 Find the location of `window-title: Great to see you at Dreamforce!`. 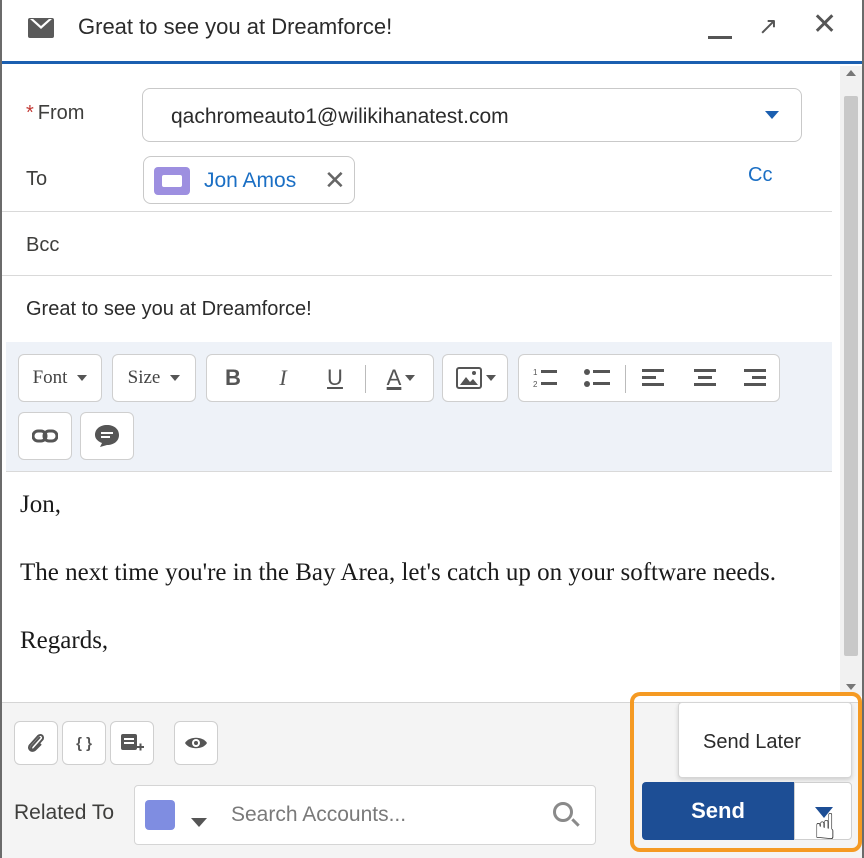

window-title: Great to see you at Dreamforce! is located at coordinates (235, 26).